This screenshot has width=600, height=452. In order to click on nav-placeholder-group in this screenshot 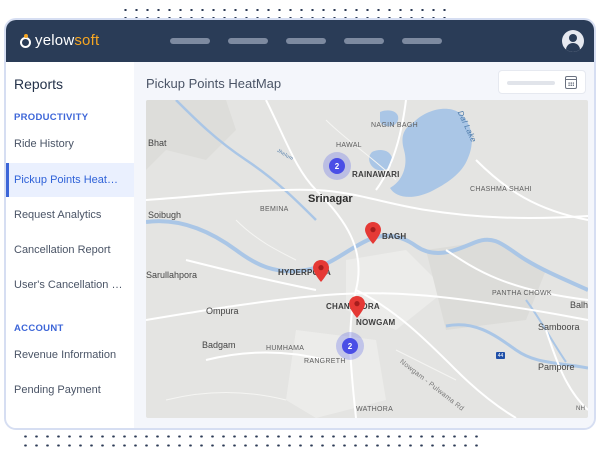, I will do `click(306, 41)`.